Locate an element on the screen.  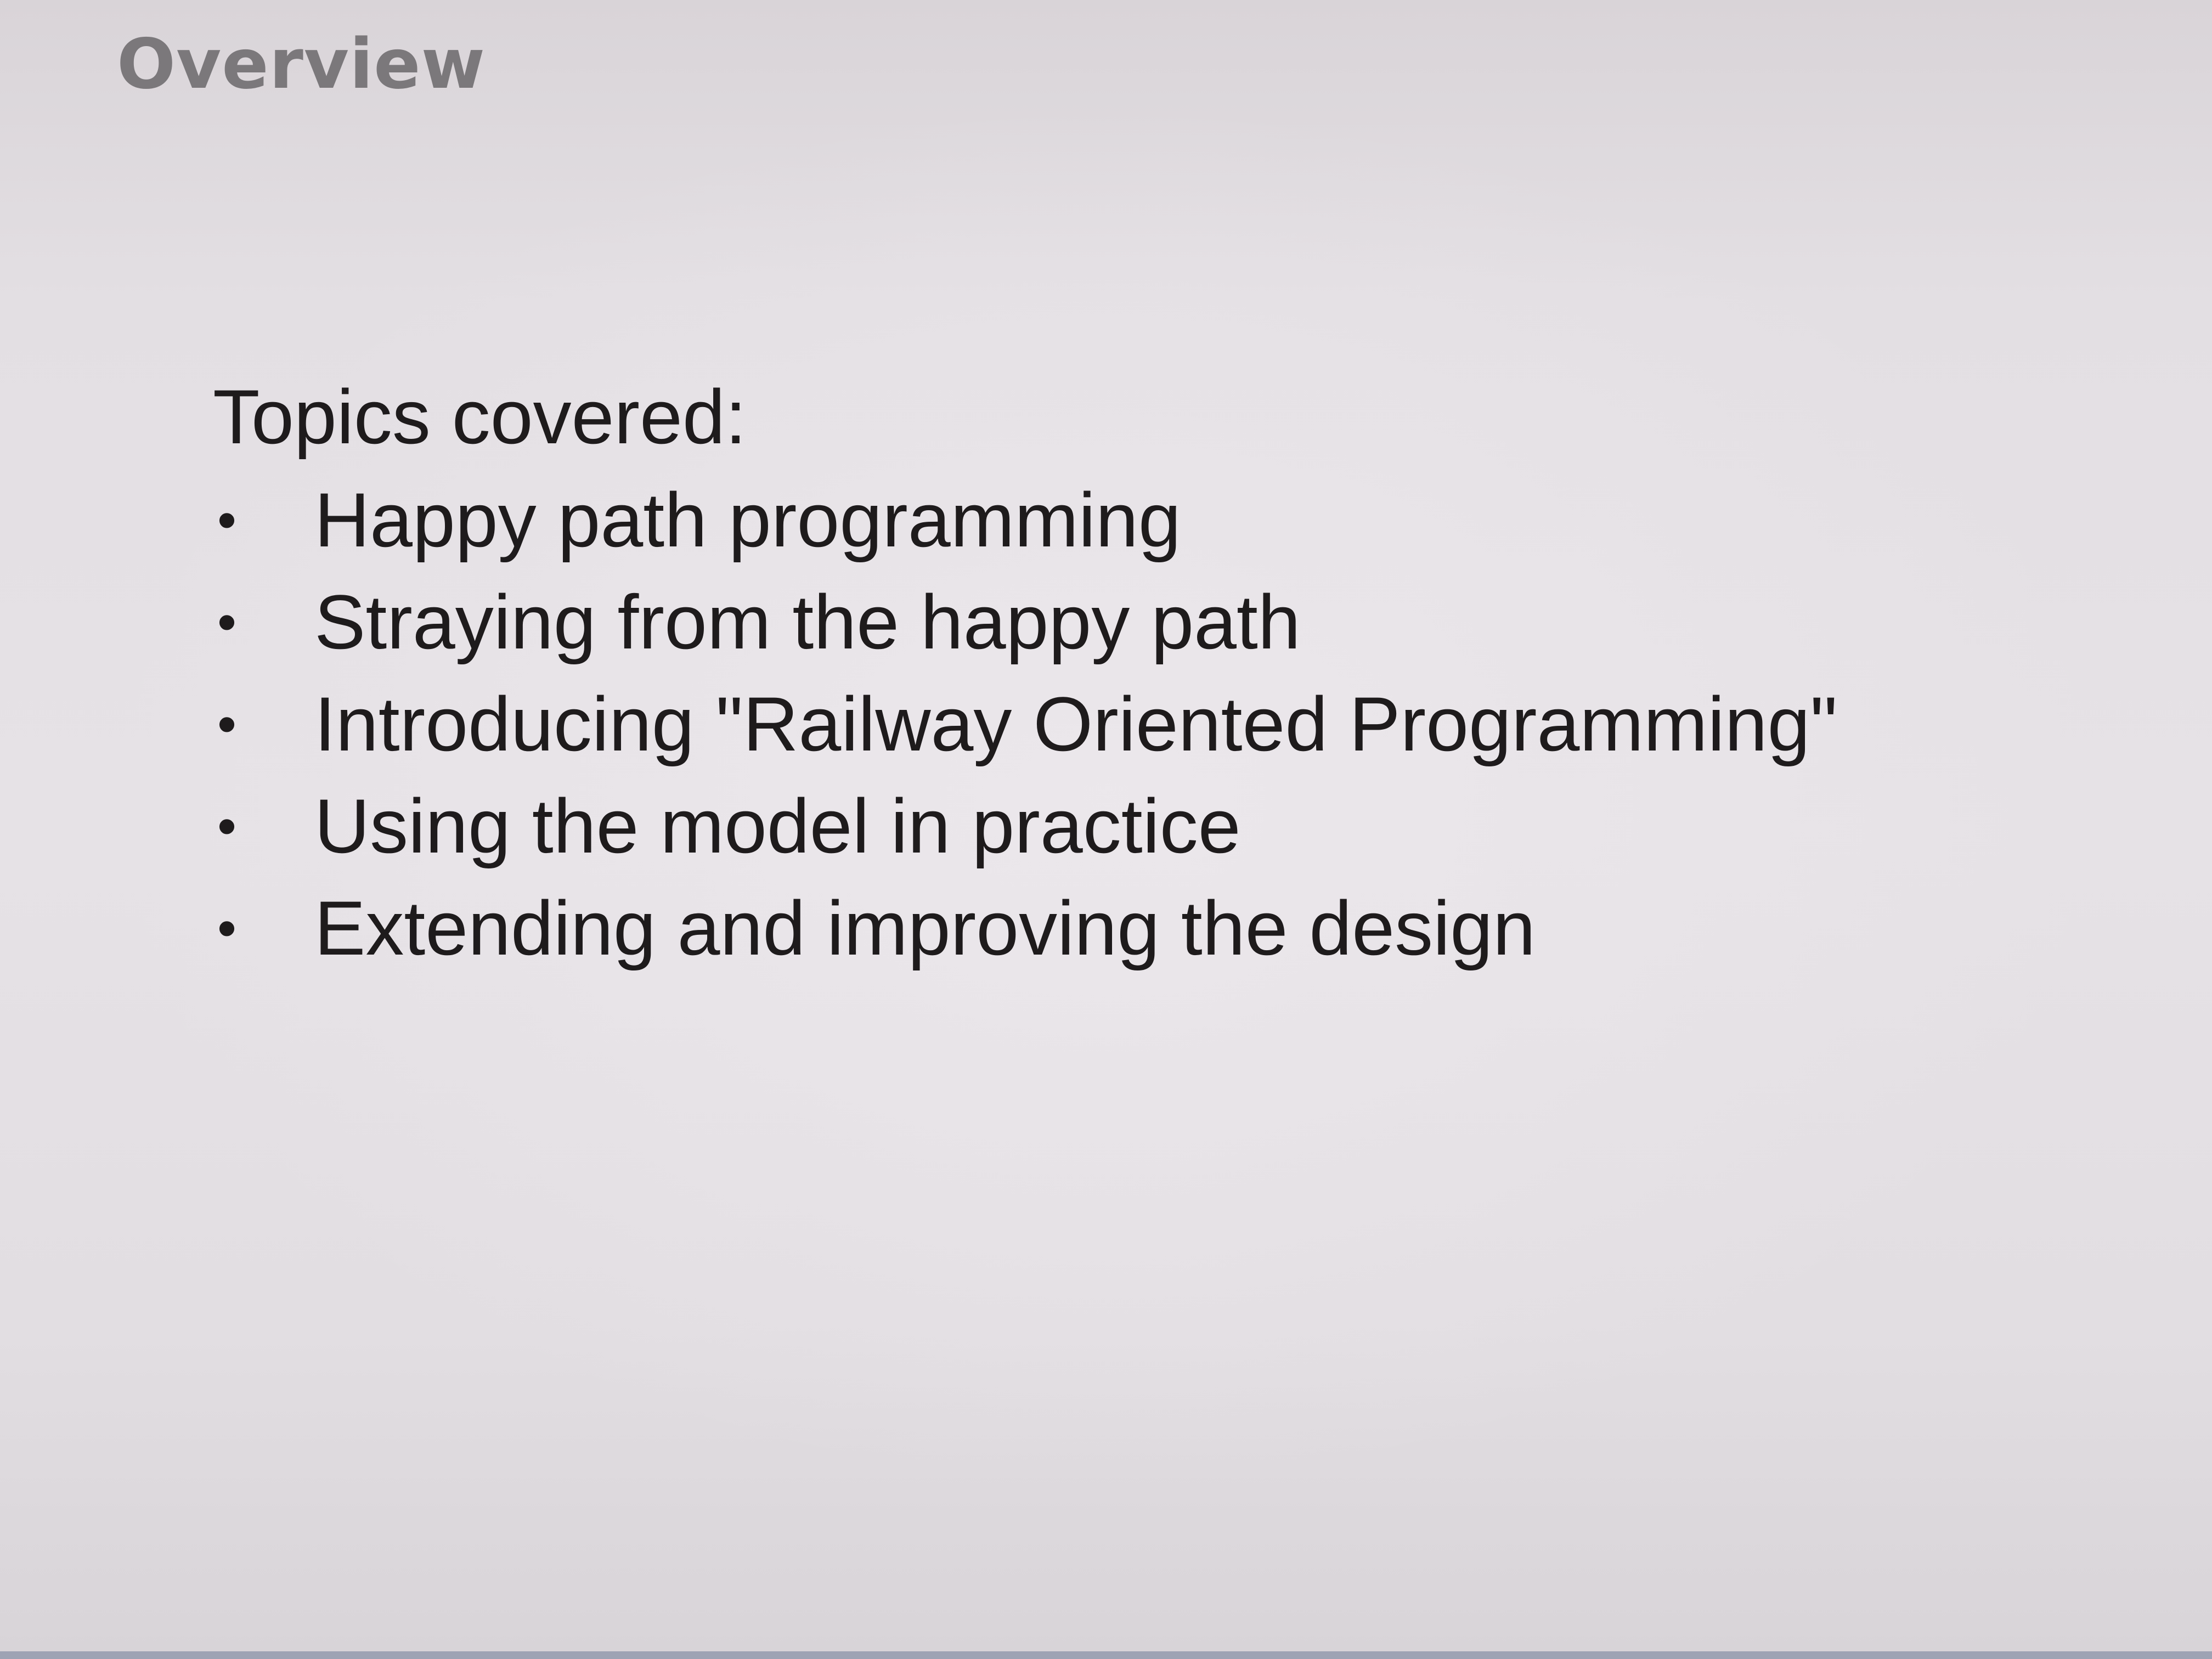
topic-item: • Straying from the happy path is located at coordinates (1025, 622).